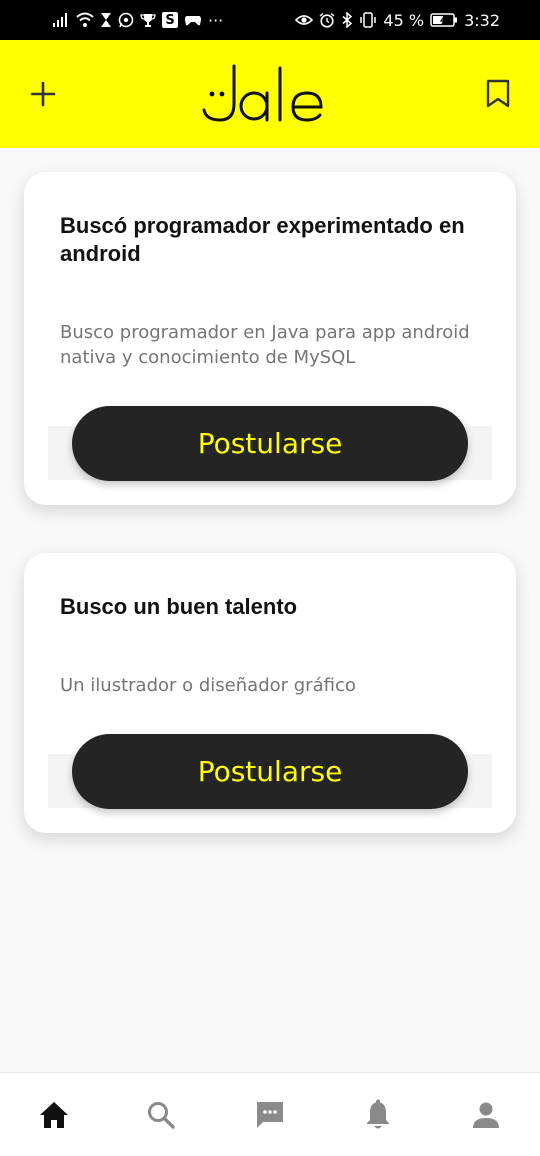 This screenshot has width=540, height=1156. What do you see at coordinates (208, 685) in the screenshot?
I see `post-description: Un ilustrador o diseñador gráfico` at bounding box center [208, 685].